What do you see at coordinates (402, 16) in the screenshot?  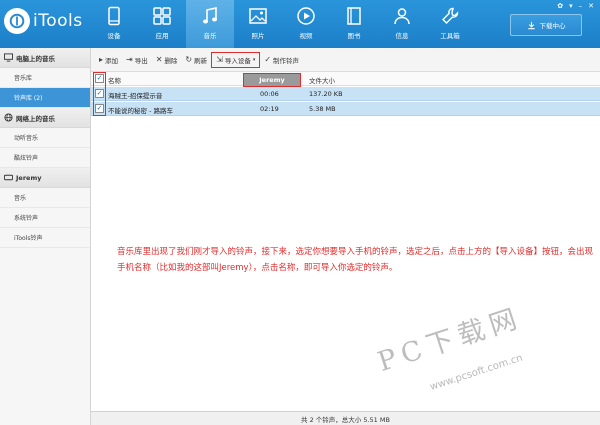 I see `person-icon` at bounding box center [402, 16].